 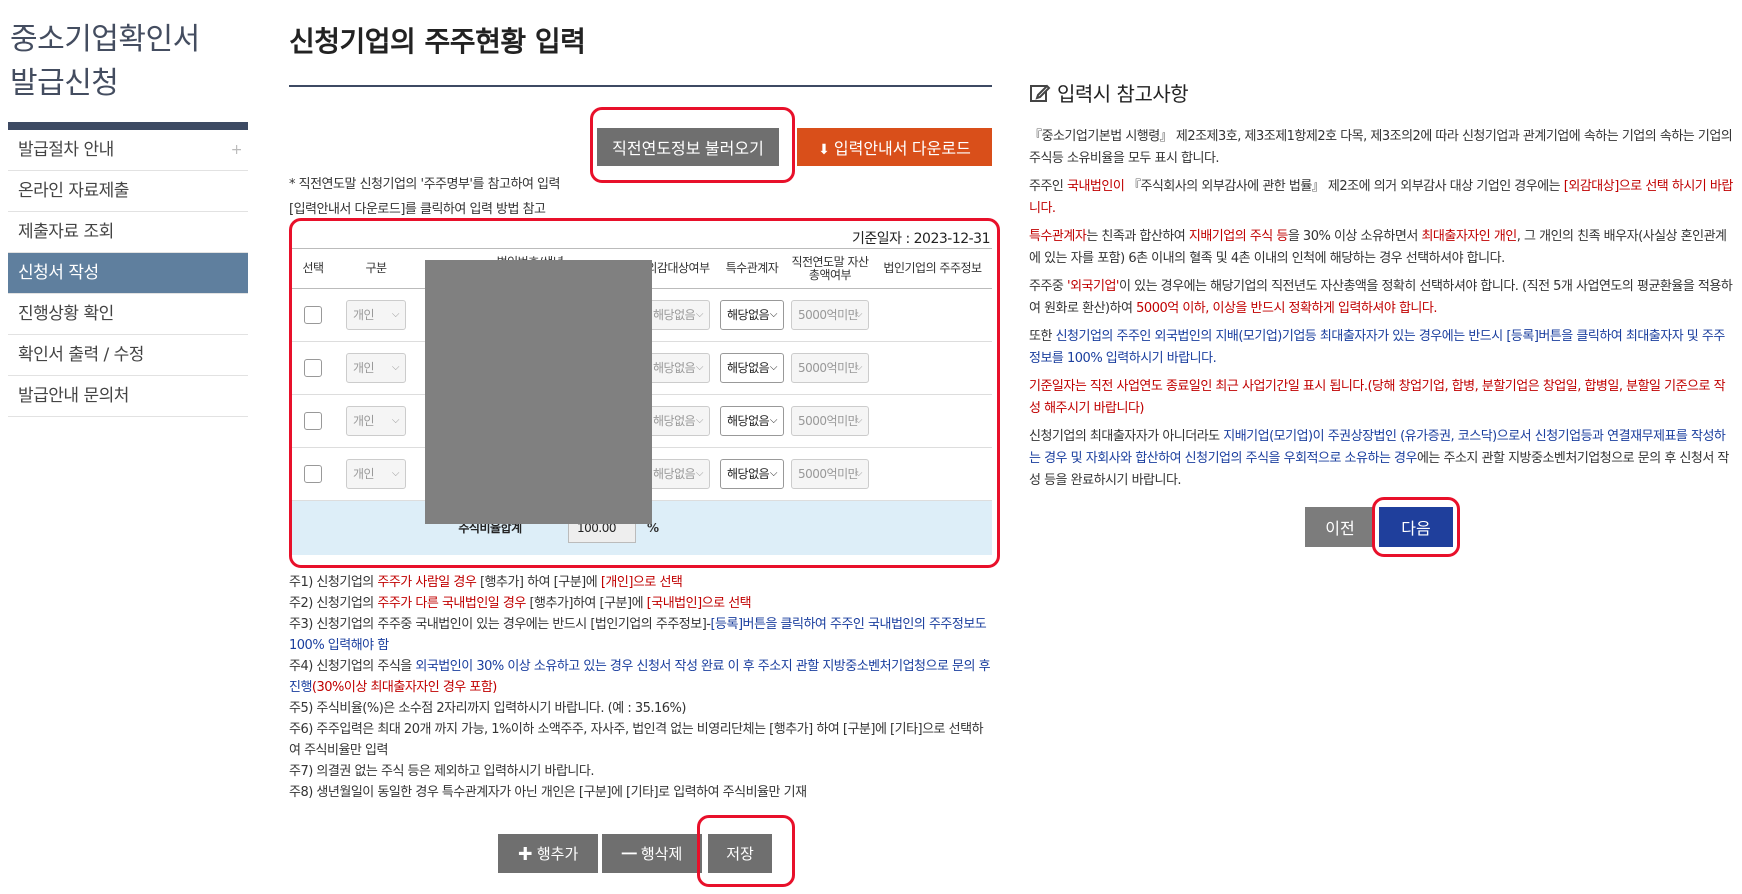 What do you see at coordinates (830, 268) in the screenshot?
I see `col-header: 직전연도말 자산총액여부` at bounding box center [830, 268].